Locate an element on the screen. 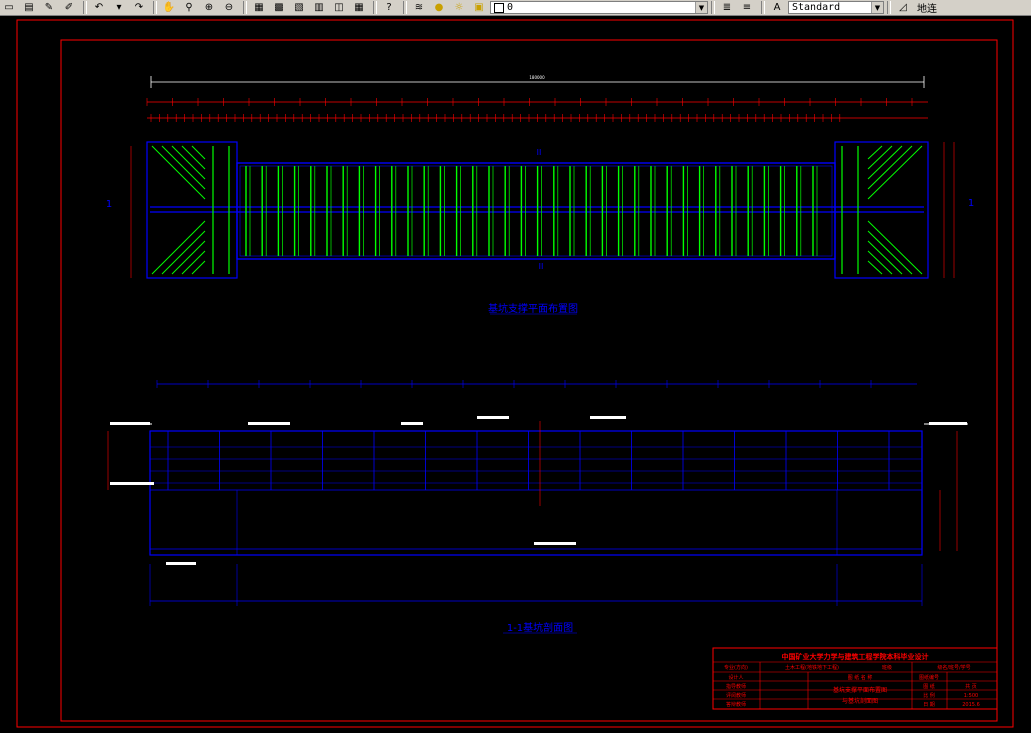 The width and height of the screenshot is (1031, 733). design-center-icon: ▩ is located at coordinates (279, 8).